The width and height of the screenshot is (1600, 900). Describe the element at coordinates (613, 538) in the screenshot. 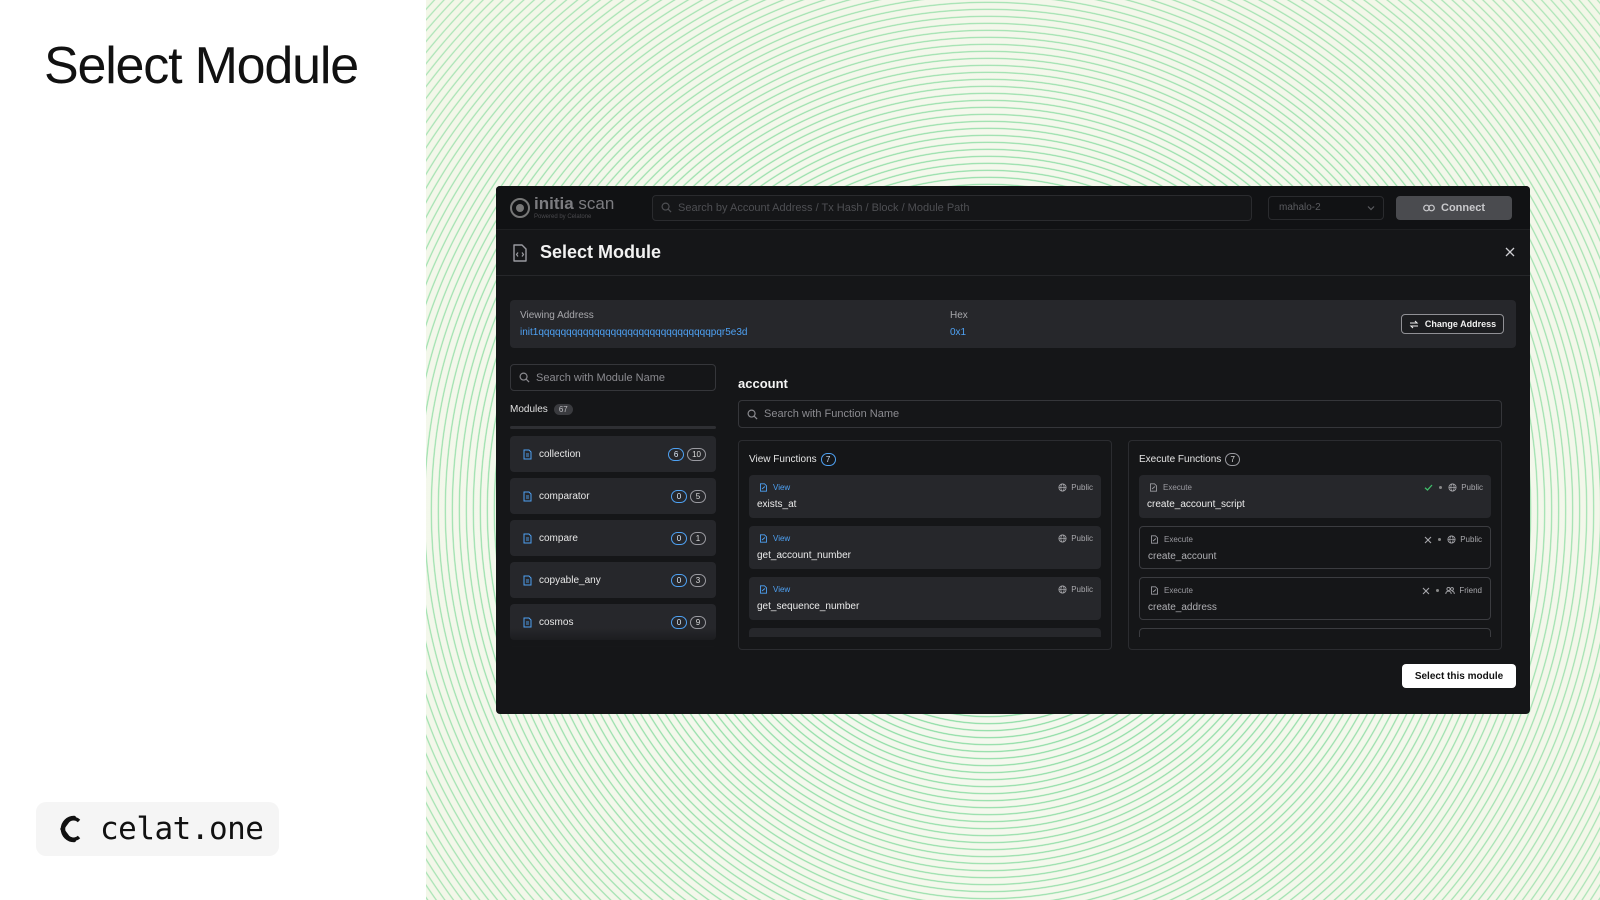

I see `module-item: compare 0 1` at that location.